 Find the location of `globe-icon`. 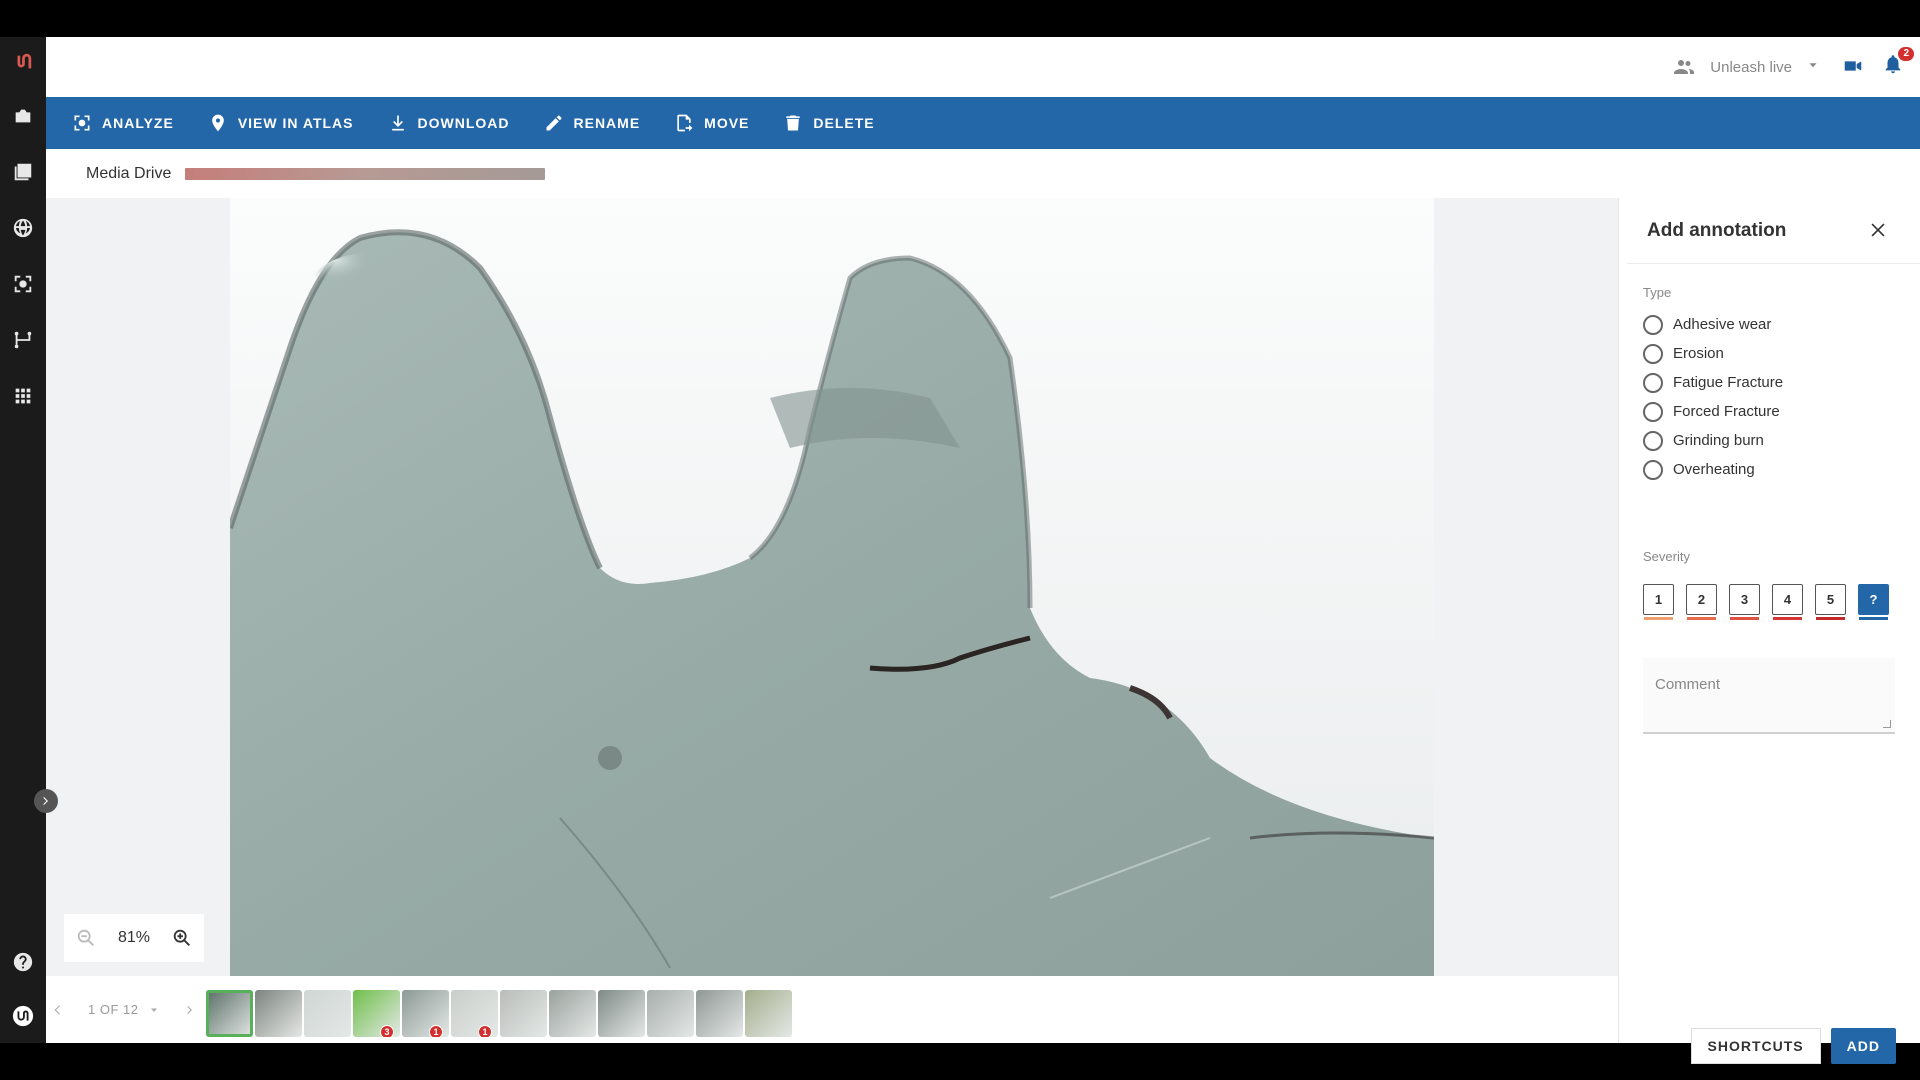

globe-icon is located at coordinates (23, 228).